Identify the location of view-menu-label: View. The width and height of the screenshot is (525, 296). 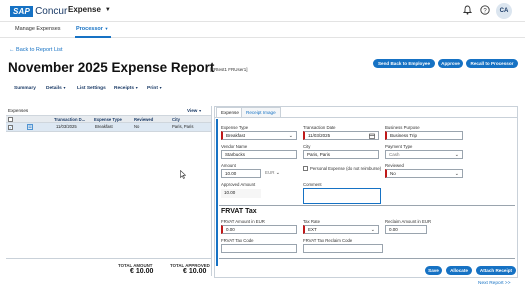
(192, 110).